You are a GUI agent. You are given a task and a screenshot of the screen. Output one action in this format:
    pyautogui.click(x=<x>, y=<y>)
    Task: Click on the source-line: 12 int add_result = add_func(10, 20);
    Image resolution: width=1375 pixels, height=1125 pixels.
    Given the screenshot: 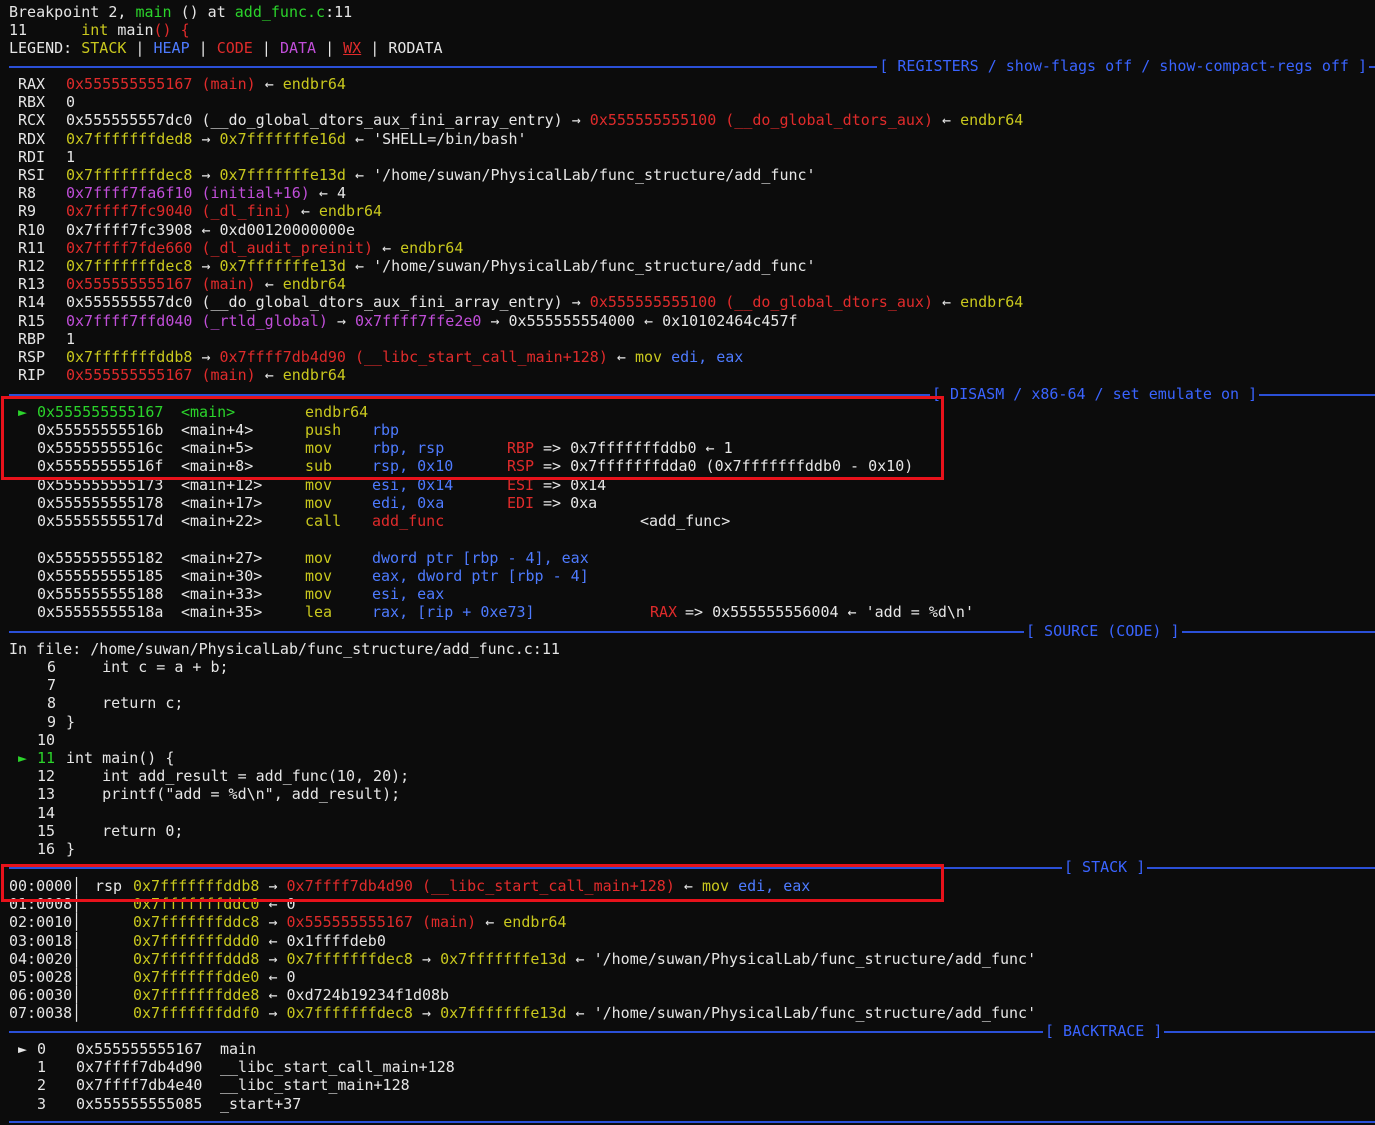 What is the action you would take?
    pyautogui.click(x=500, y=776)
    